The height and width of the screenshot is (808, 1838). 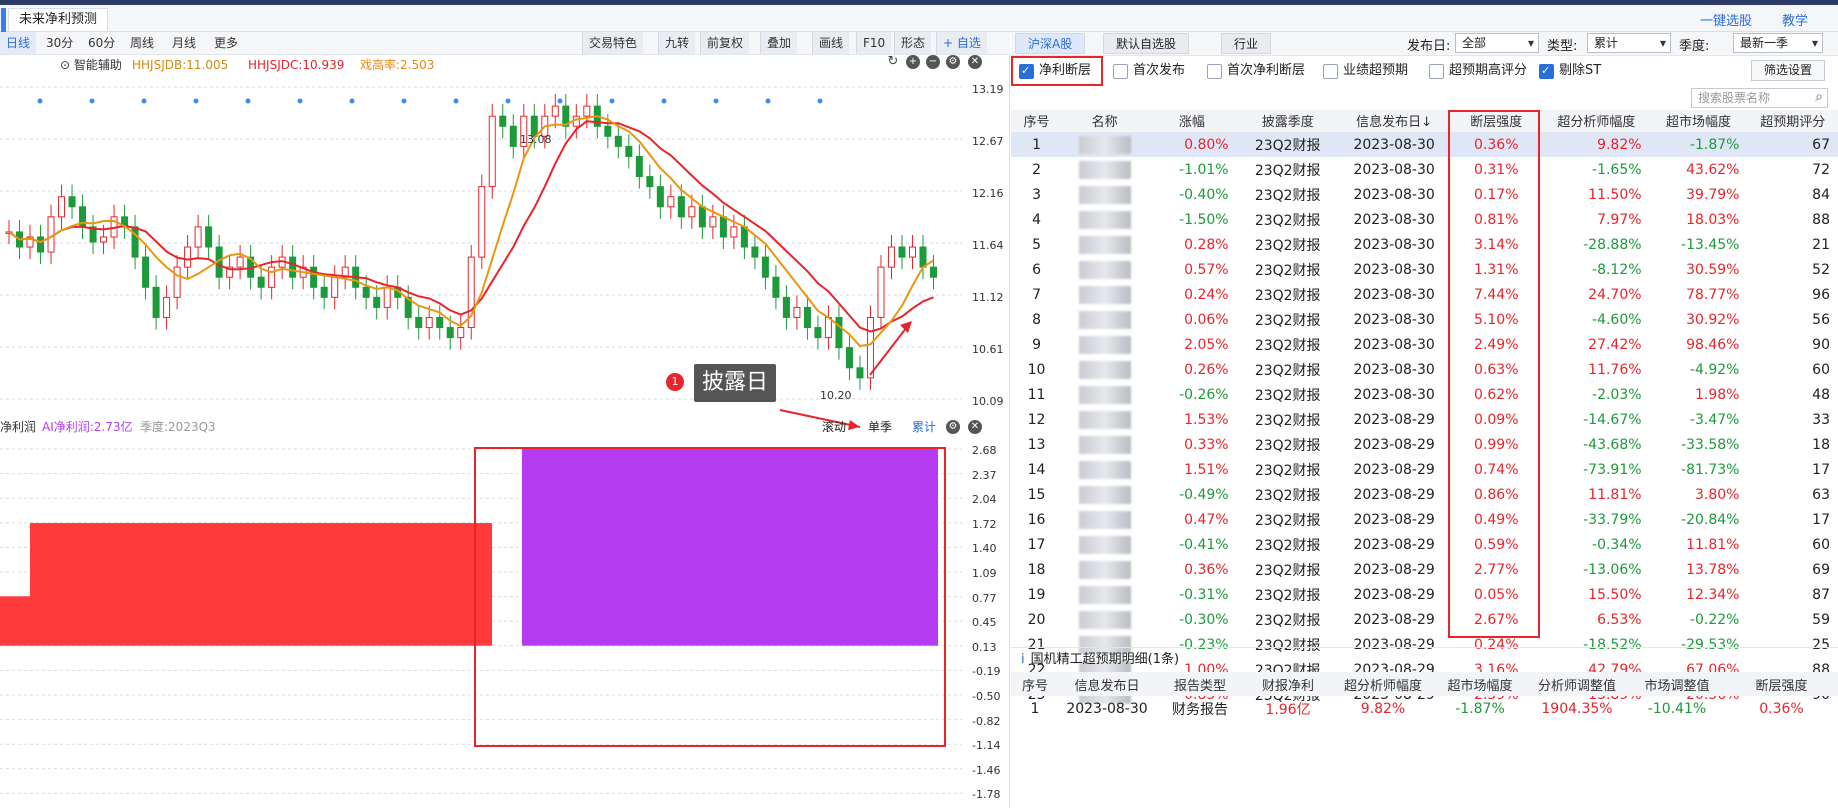 I want to click on lower-settings-icon: ⚙, so click(x=953, y=427).